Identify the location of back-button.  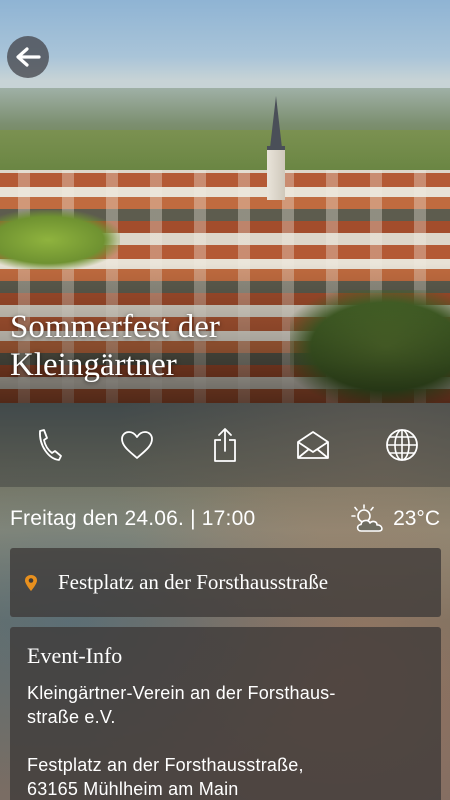
(28, 57).